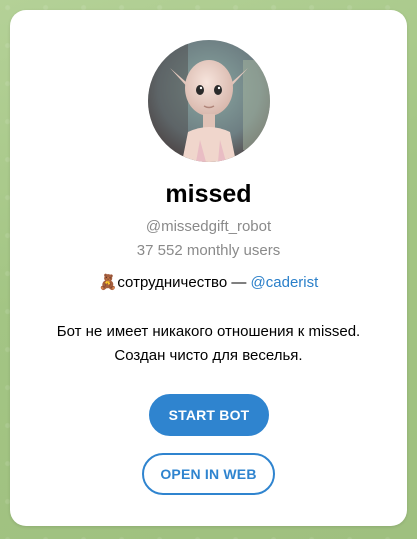 The height and width of the screenshot is (539, 417). I want to click on monthly-users-count: 37 552 monthly users, so click(208, 250).